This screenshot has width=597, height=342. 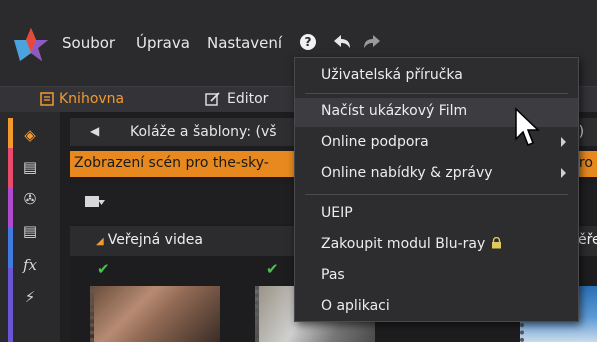 What do you see at coordinates (308, 42) in the screenshot?
I see `help-icon: ?` at bounding box center [308, 42].